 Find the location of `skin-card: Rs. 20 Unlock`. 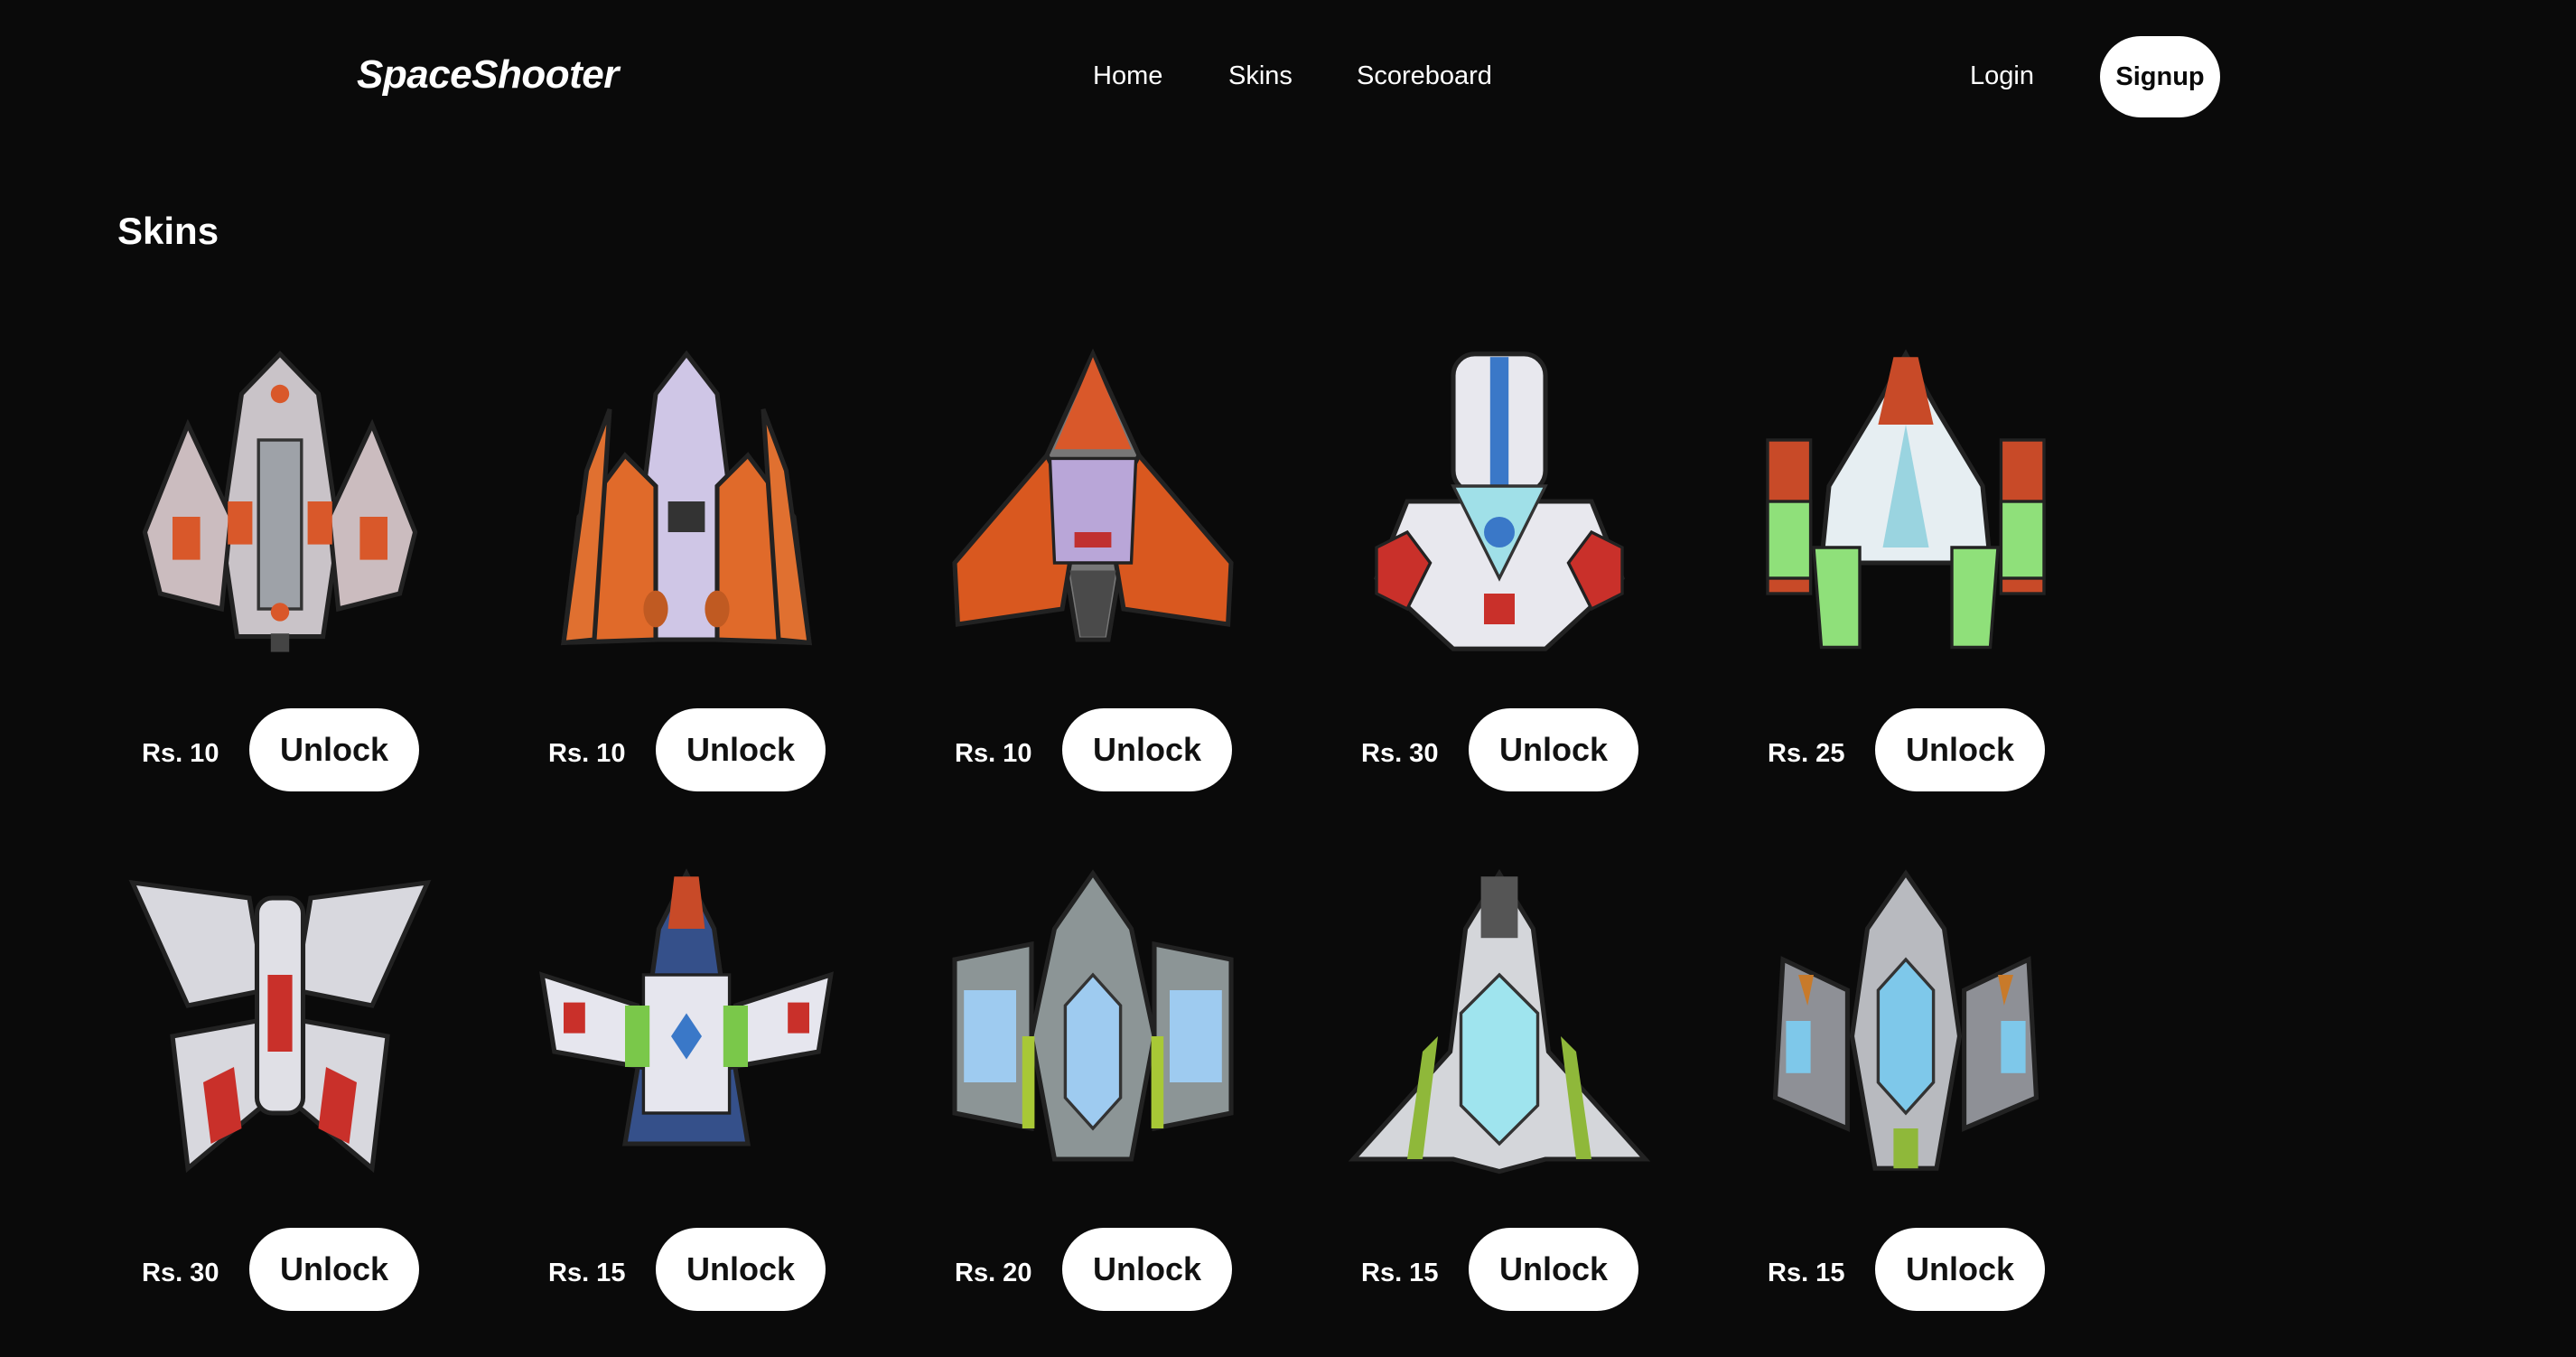

skin-card: Rs. 20 Unlock is located at coordinates (1092, 1093).